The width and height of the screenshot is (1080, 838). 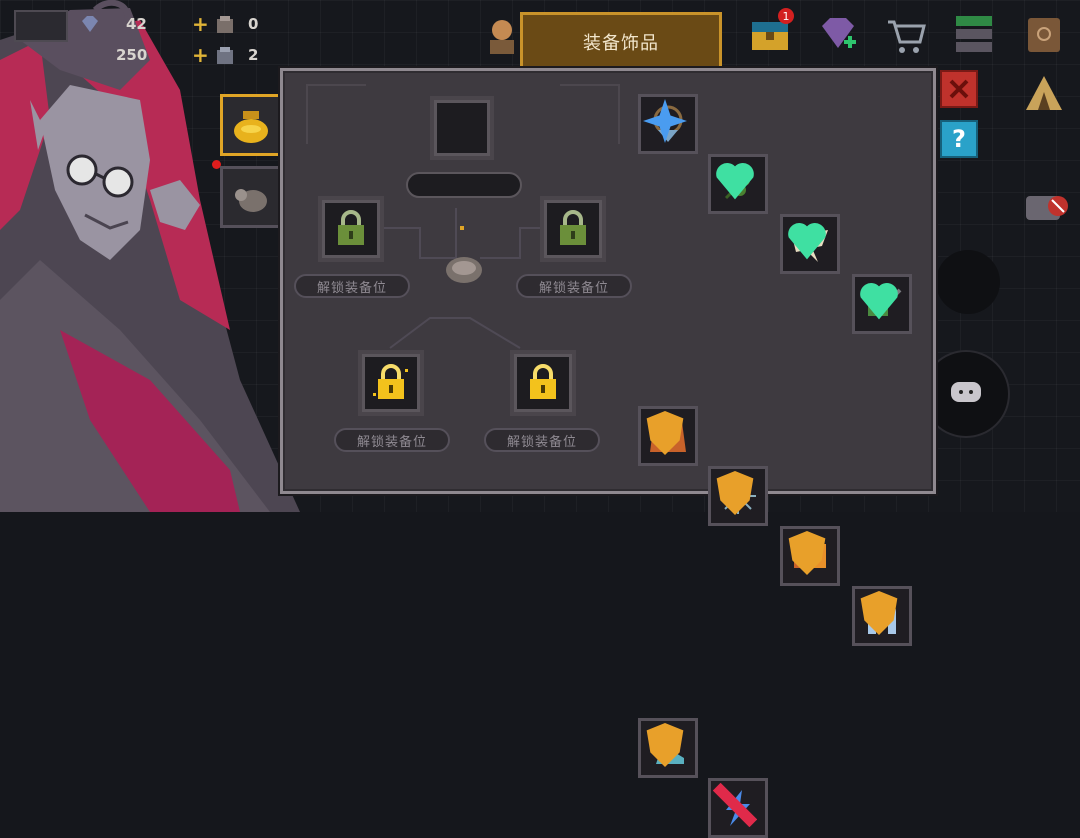 I want to click on inventory-item-amulet, so click(x=668, y=124).